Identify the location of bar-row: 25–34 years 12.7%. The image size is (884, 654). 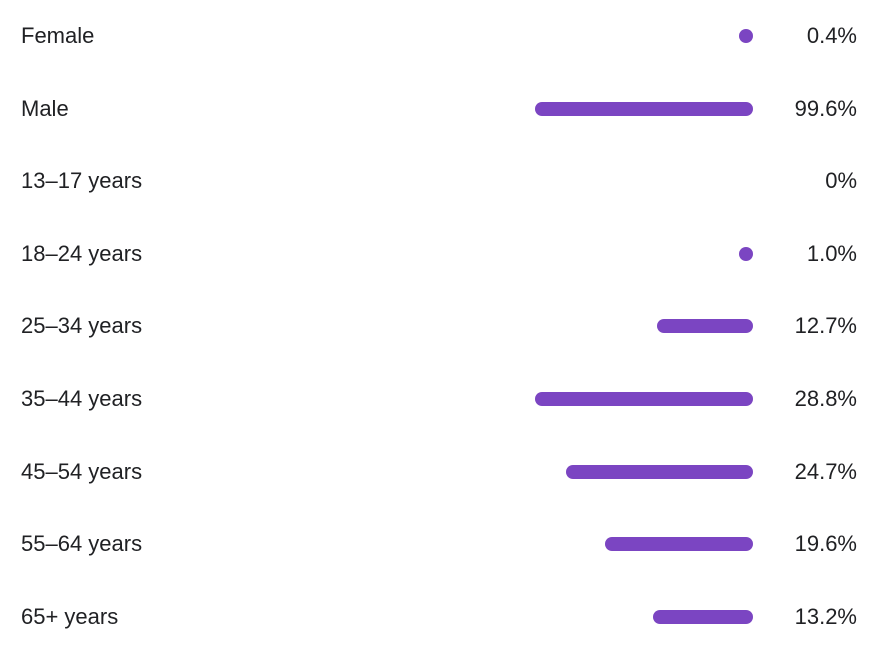
(442, 326).